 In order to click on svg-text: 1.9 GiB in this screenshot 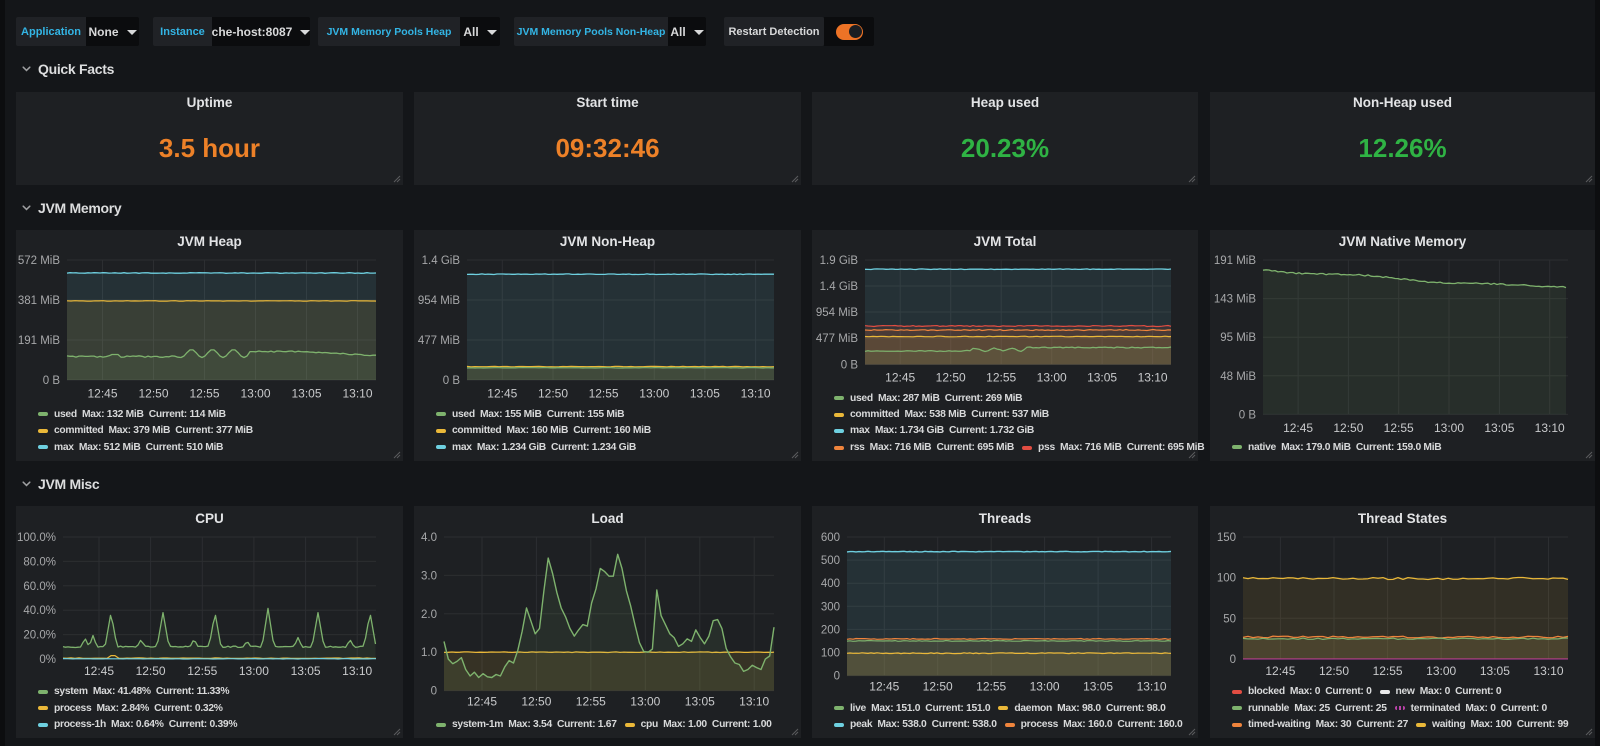, I will do `click(839, 261)`.